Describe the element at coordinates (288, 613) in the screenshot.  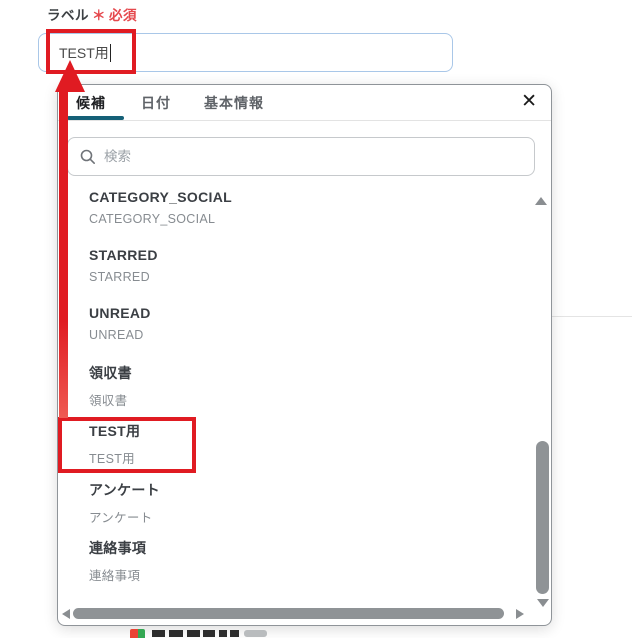
I see `horizontal-scrollbar-thumb` at that location.